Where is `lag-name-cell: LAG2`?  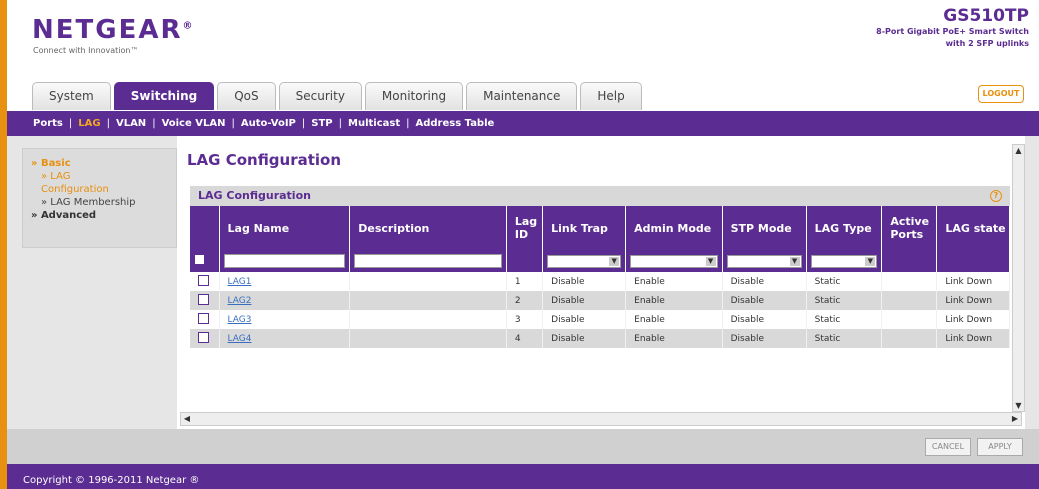 lag-name-cell: LAG2 is located at coordinates (285, 300).